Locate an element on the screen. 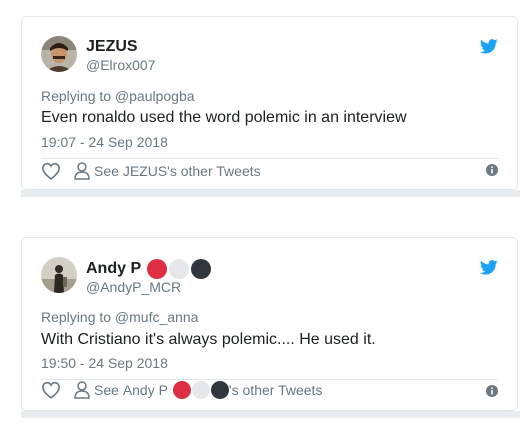  author-handle: @AndyP_MCR is located at coordinates (133, 287).